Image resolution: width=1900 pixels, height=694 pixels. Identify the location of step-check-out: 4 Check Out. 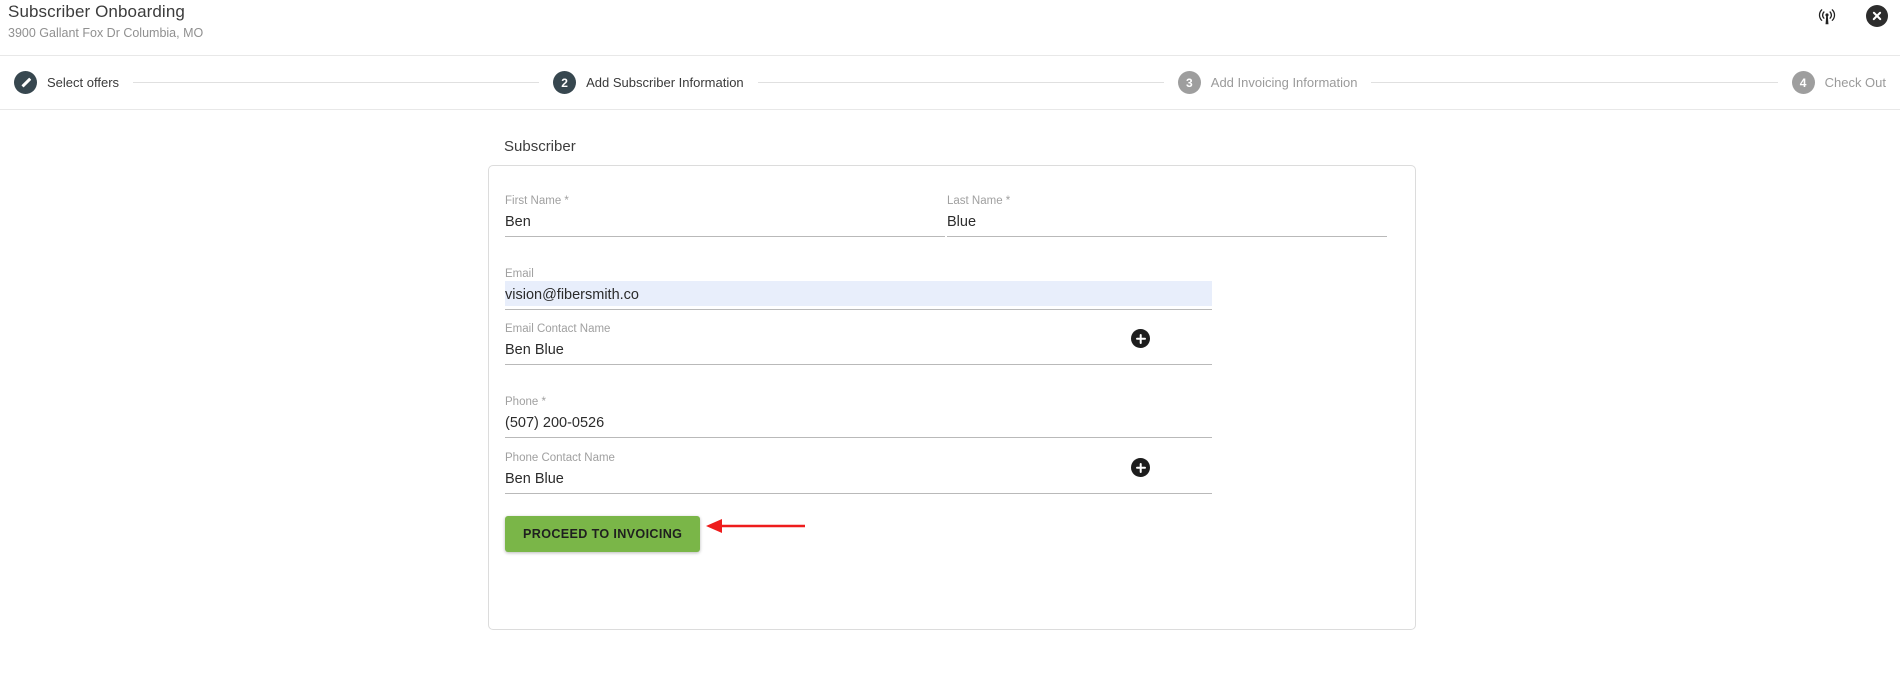
(1839, 82).